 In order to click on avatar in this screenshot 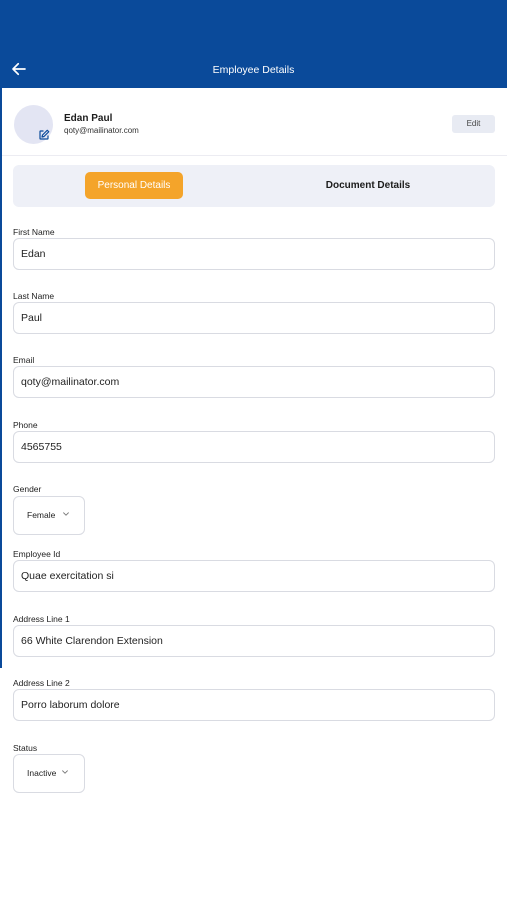, I will do `click(33, 124)`.